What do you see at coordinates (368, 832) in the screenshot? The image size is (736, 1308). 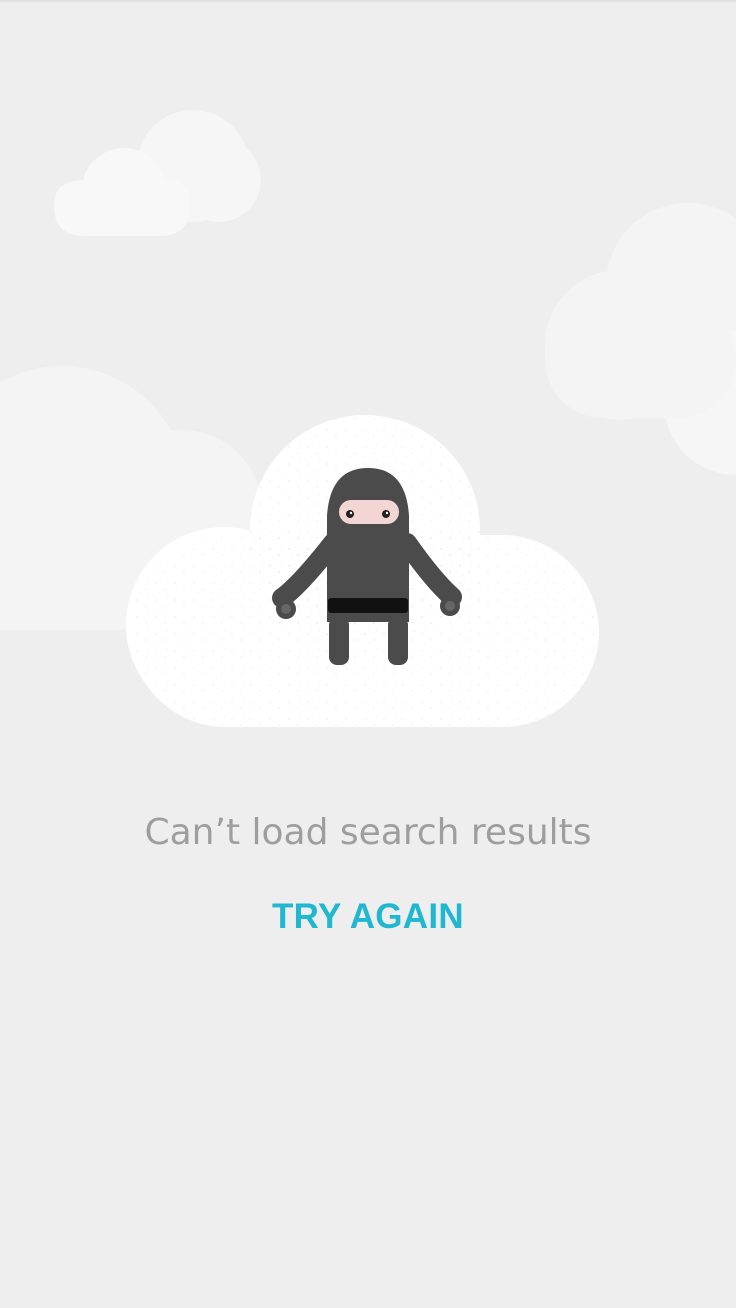 I see `error-message: Can’t load search results` at bounding box center [368, 832].